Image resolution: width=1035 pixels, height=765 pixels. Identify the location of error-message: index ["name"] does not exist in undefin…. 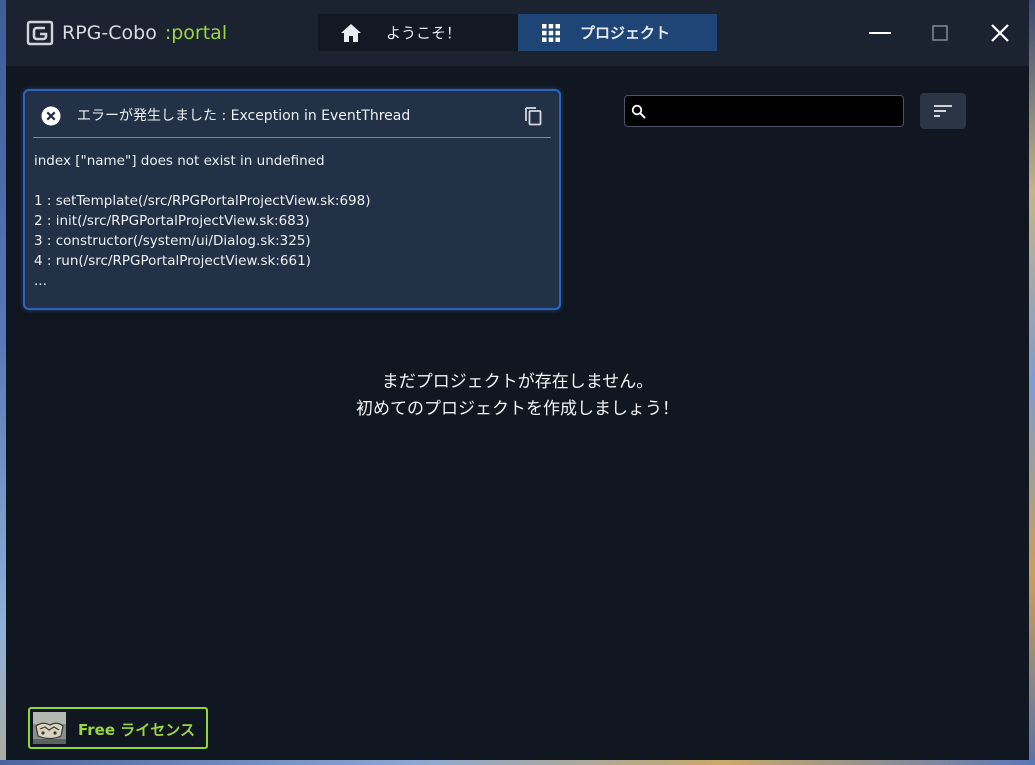
(289, 221).